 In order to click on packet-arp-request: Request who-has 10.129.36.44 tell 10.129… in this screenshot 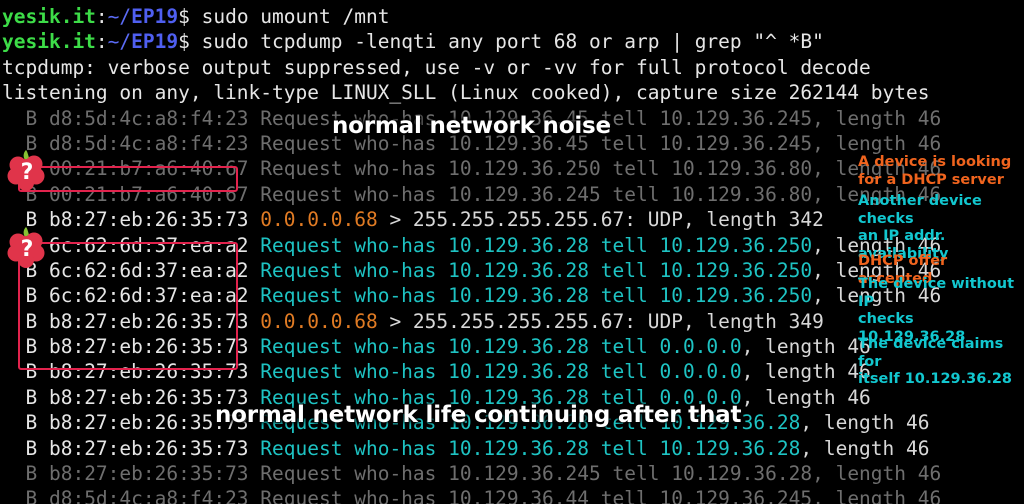, I will do `click(530, 495)`.